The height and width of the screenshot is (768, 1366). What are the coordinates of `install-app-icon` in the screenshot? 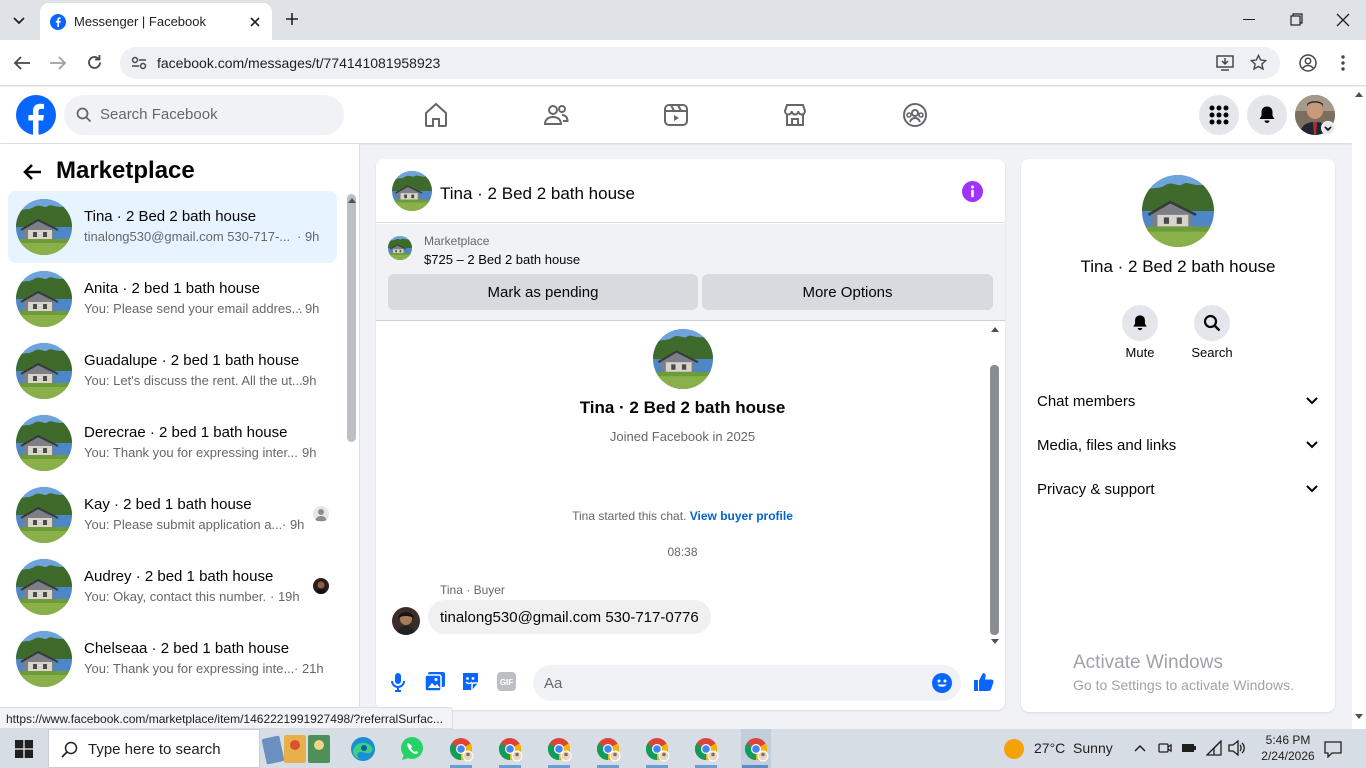 It's located at (1225, 63).